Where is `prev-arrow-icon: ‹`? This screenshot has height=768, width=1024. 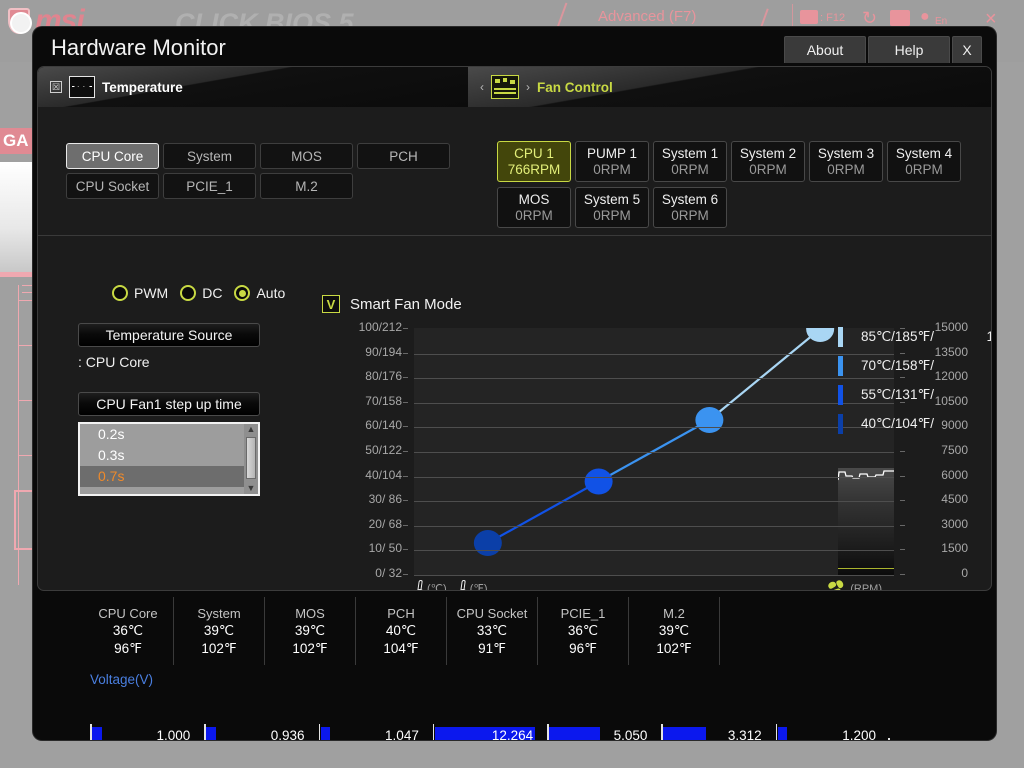
prev-arrow-icon: ‹ is located at coordinates (482, 87).